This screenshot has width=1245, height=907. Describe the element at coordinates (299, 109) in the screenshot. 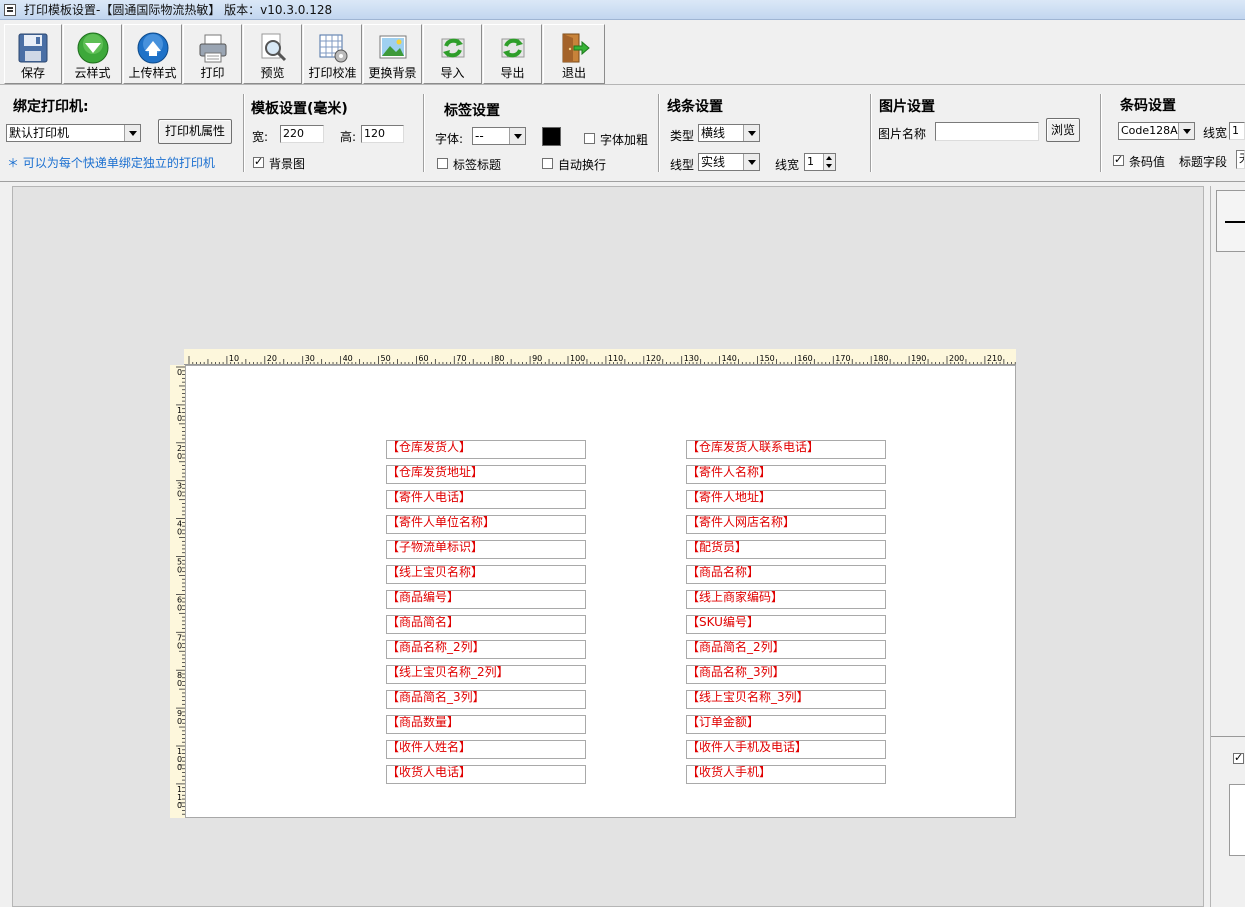

I see `template-section-title: 模板设置(毫米)` at that location.